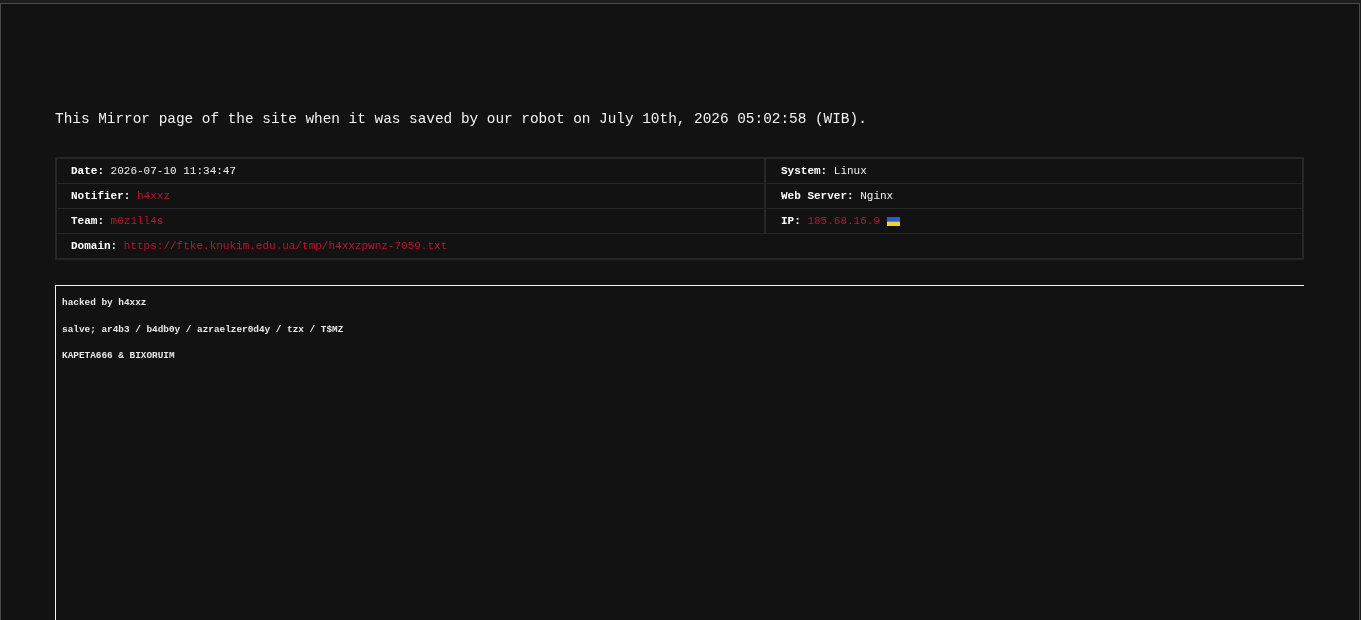 The image size is (1361, 620). Describe the element at coordinates (173, 171) in the screenshot. I see `field-value: 2026-07-10 11:34:47` at that location.